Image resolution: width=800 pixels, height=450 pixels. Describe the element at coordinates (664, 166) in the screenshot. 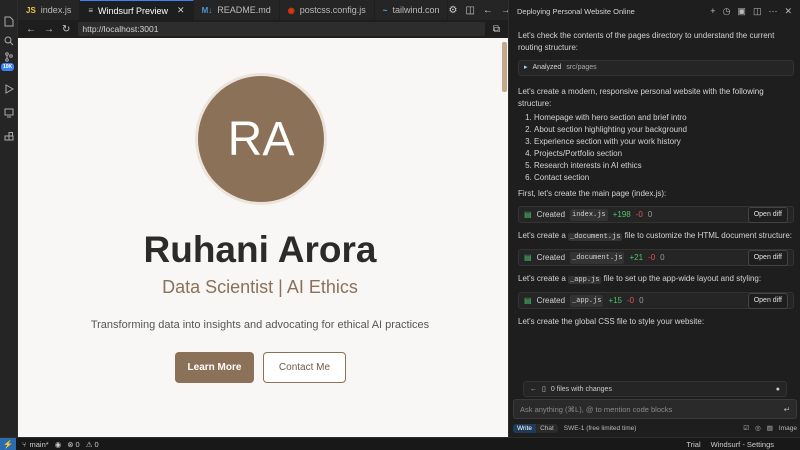

I see `list-item: Research interests in AI ethics` at that location.